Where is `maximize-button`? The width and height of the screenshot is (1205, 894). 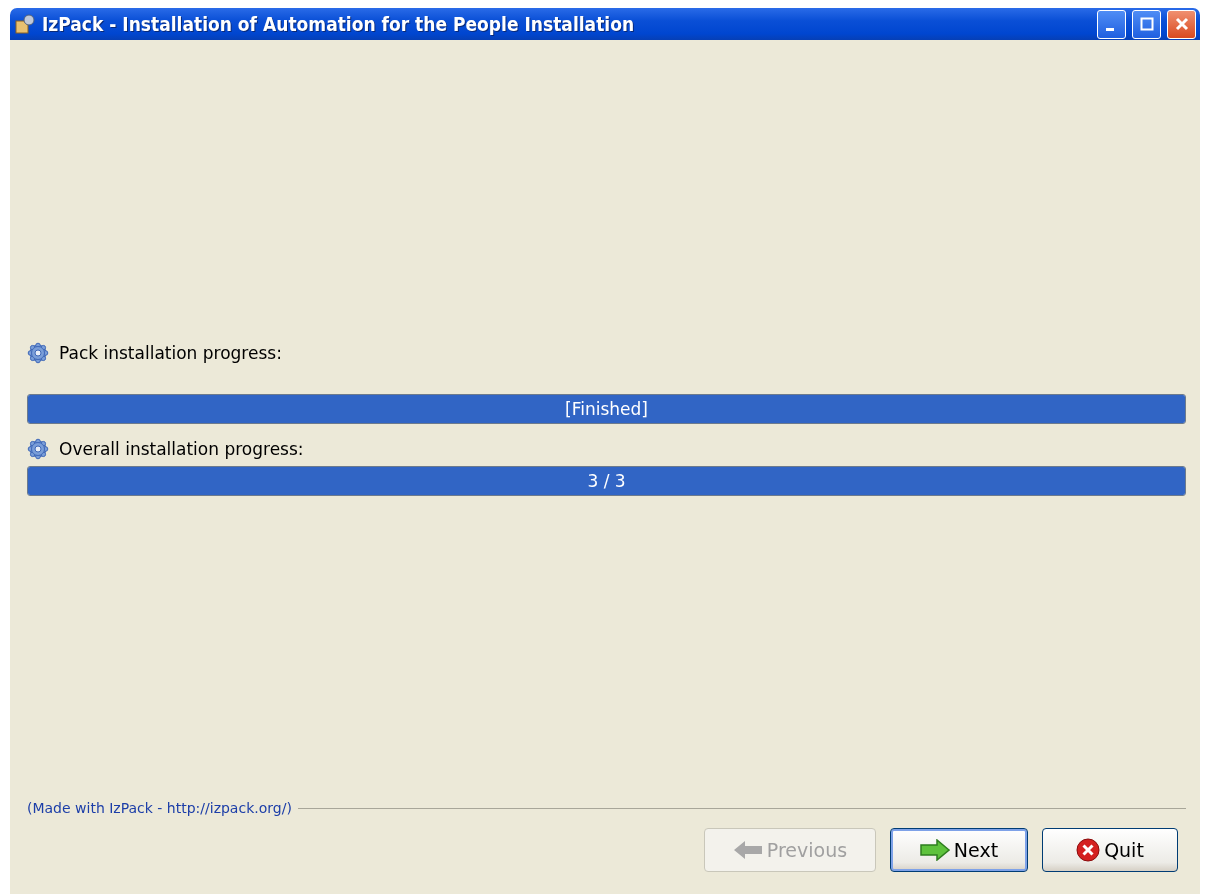 maximize-button is located at coordinates (1146, 24).